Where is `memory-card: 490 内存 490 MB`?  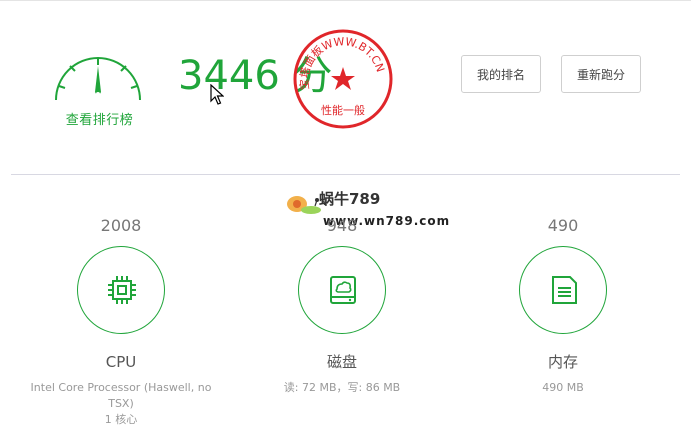
memory-card: 490 内存 490 MB is located at coordinates (563, 305).